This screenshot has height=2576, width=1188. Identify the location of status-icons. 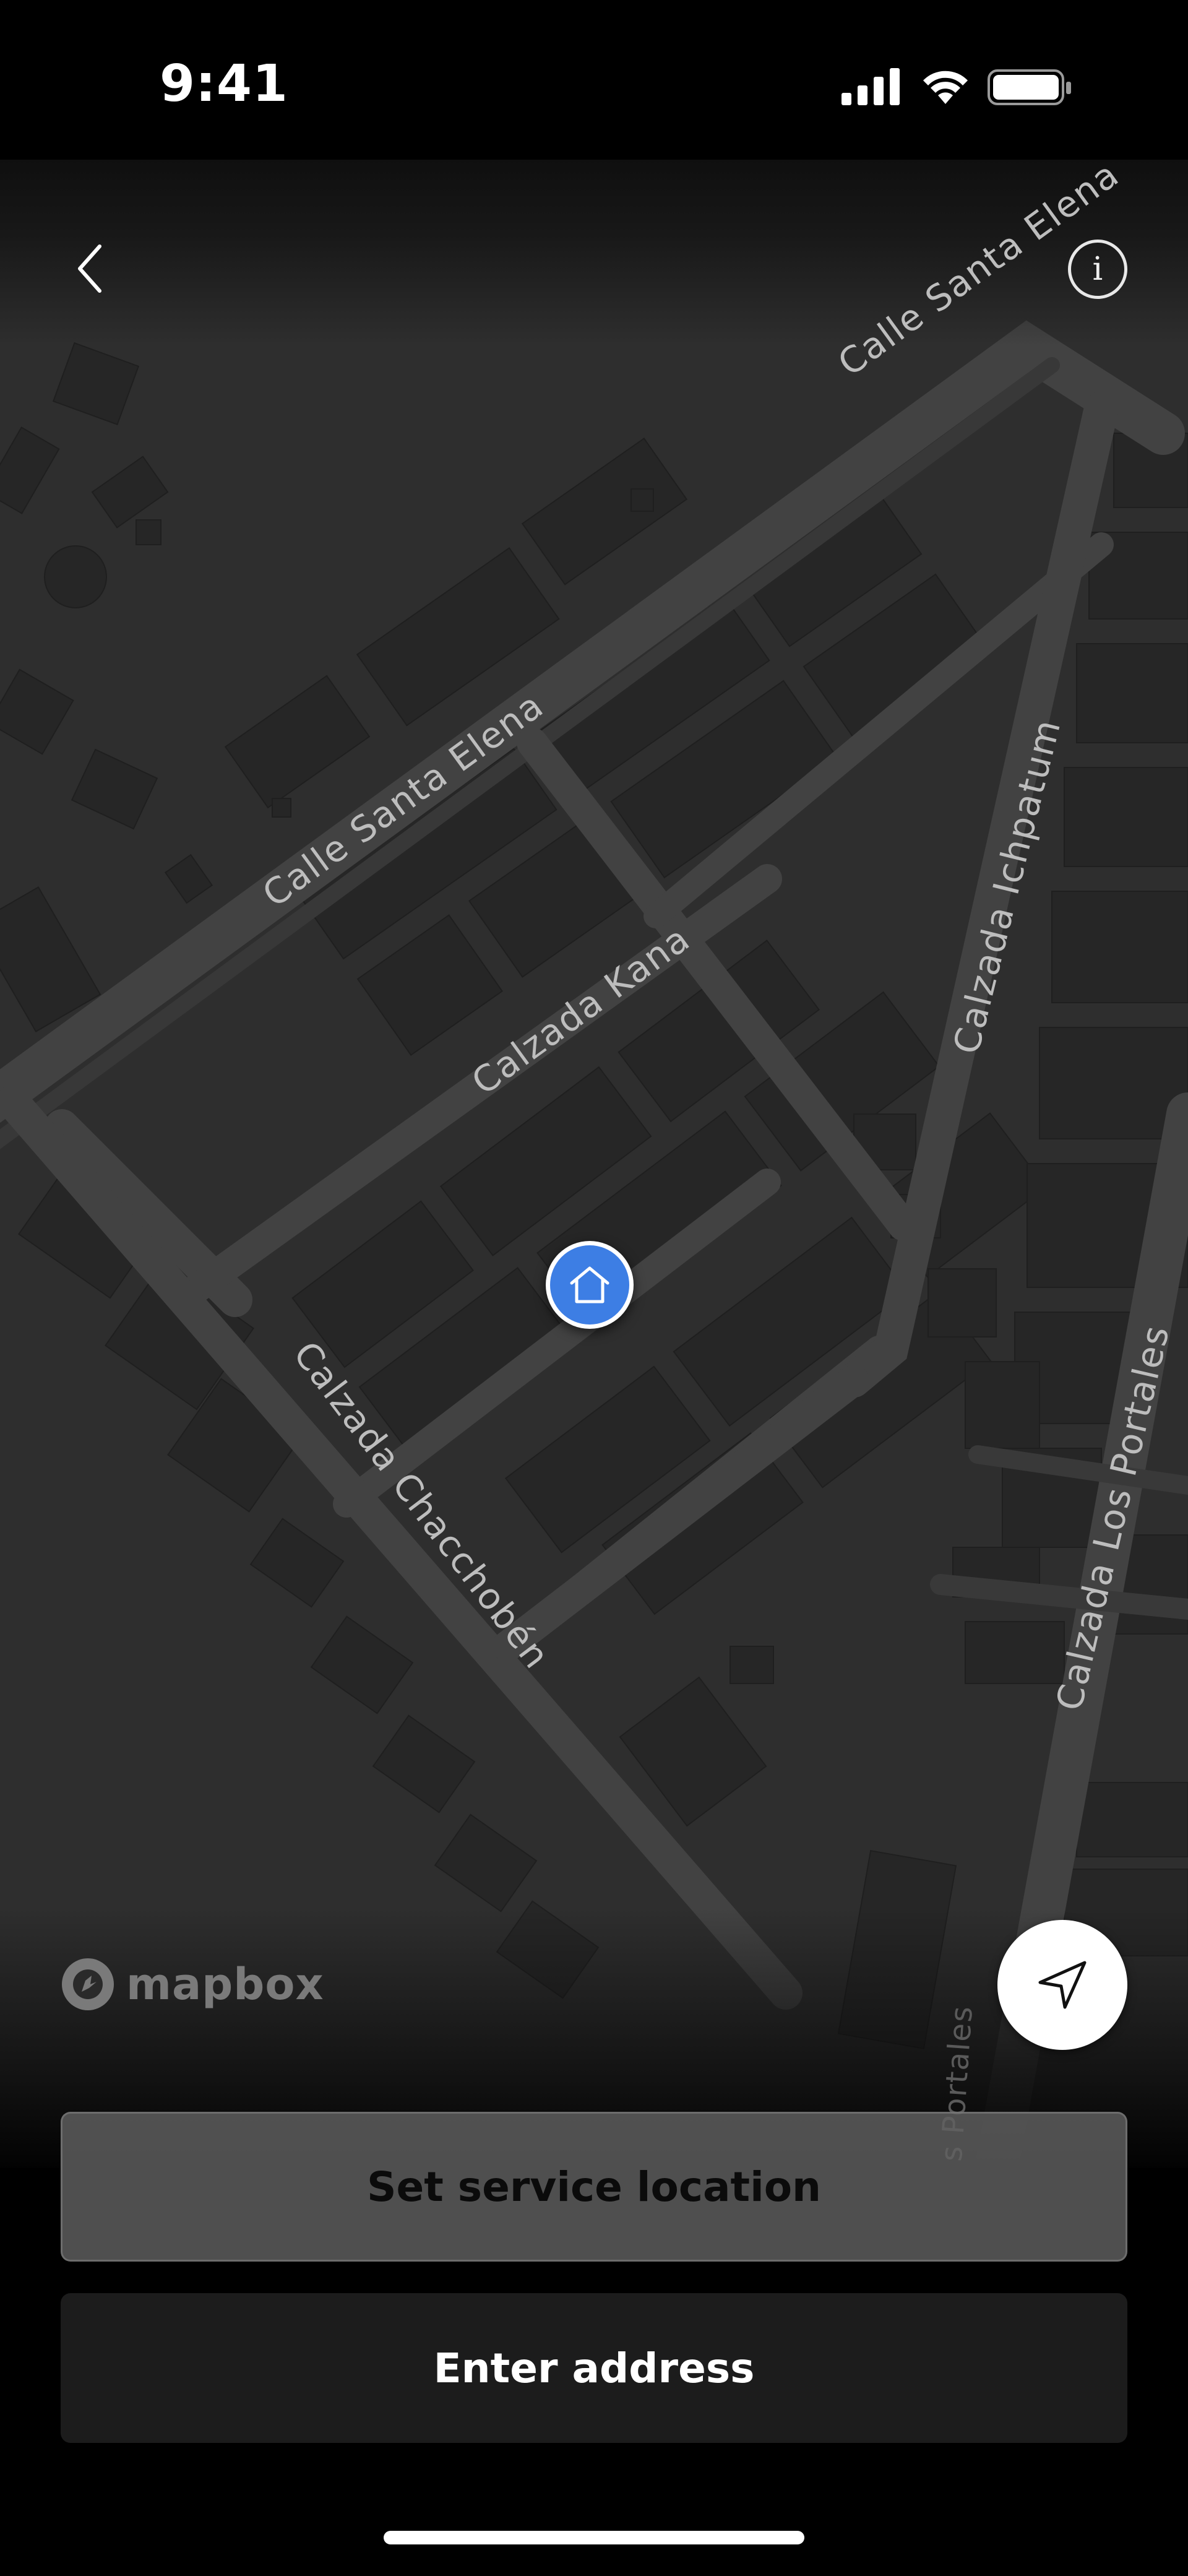
(957, 86).